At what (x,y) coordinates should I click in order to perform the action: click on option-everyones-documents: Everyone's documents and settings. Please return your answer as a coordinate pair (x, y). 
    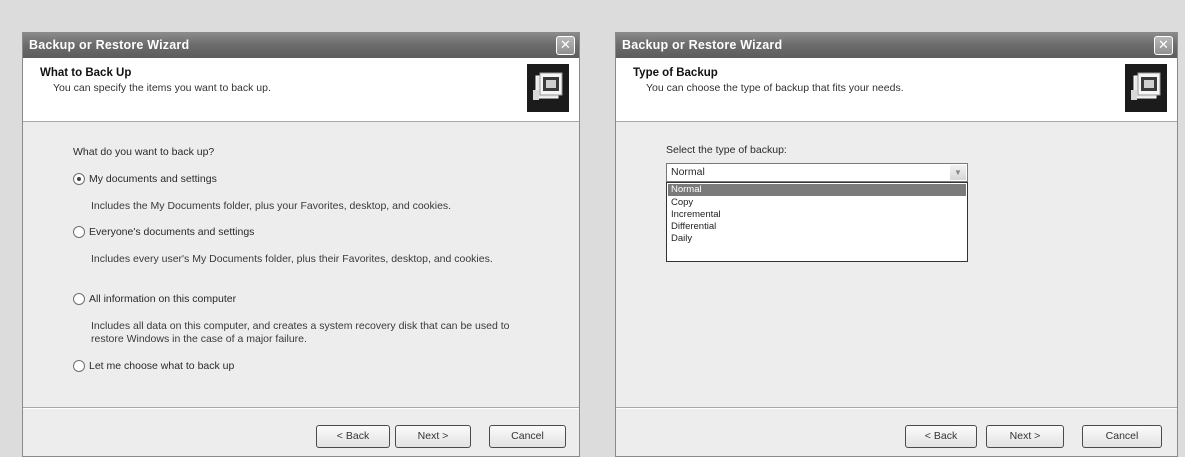
    Looking at the image, I should click on (163, 232).